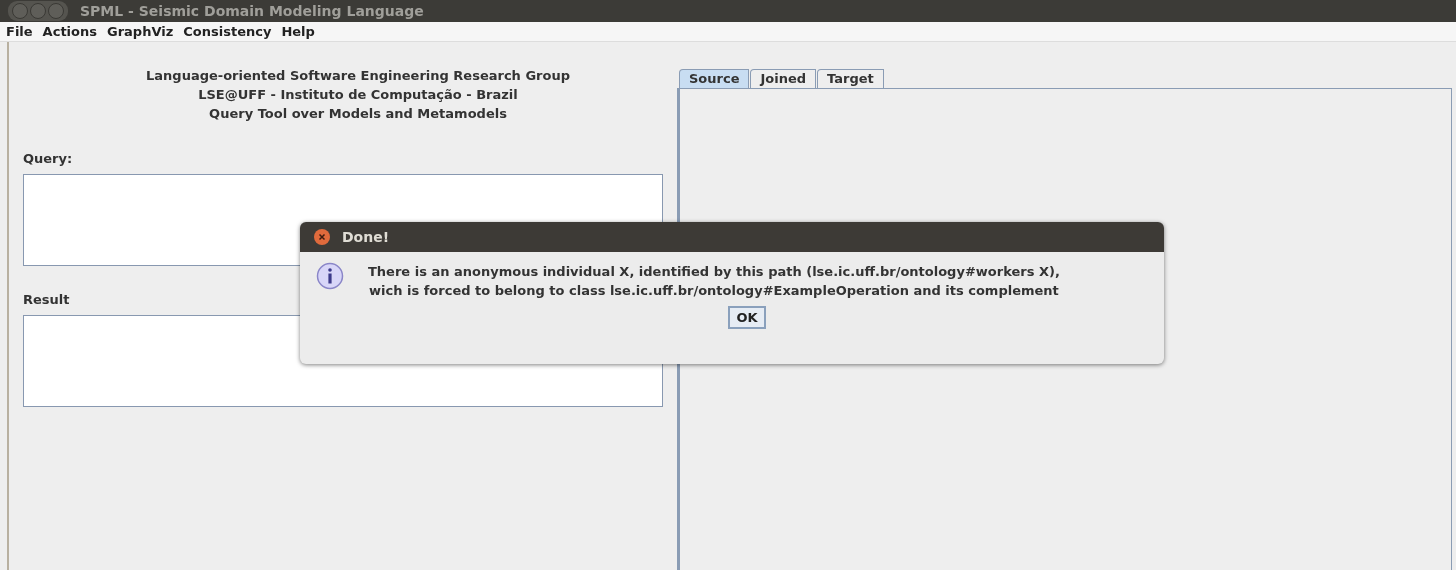 Image resolution: width=1456 pixels, height=570 pixels. I want to click on ok-button: OK, so click(747, 317).